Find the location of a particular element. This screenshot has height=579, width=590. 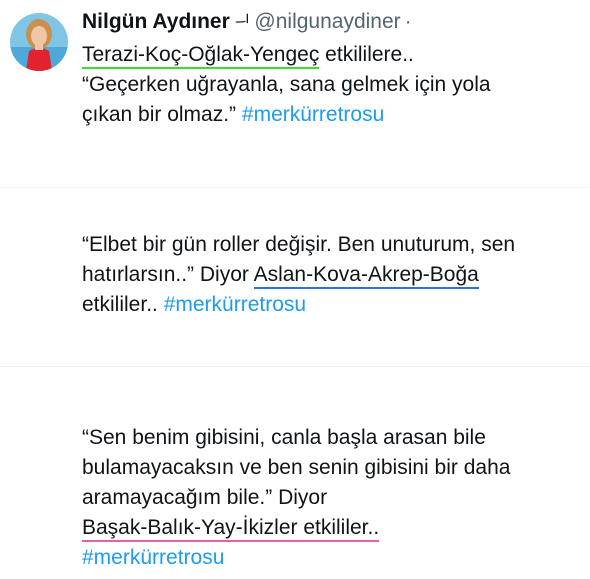

signs-underlined: Terazi-Koç-Oğlak-Yengeç is located at coordinates (201, 56).